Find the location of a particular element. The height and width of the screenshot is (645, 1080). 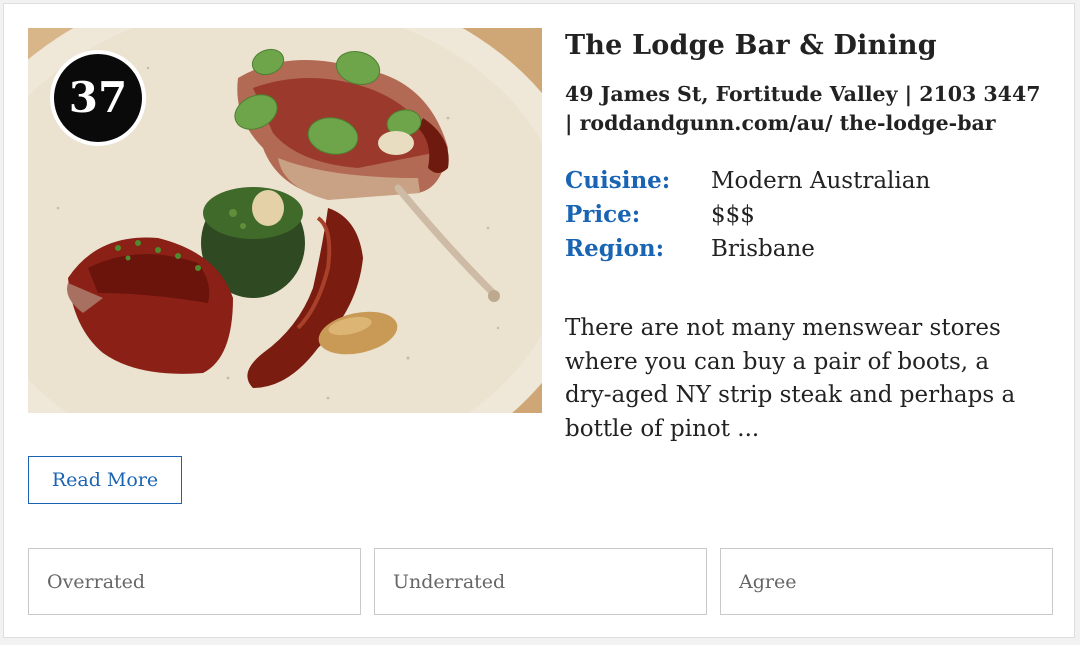

detail-row-region: Region: Brisbane is located at coordinates (810, 249).